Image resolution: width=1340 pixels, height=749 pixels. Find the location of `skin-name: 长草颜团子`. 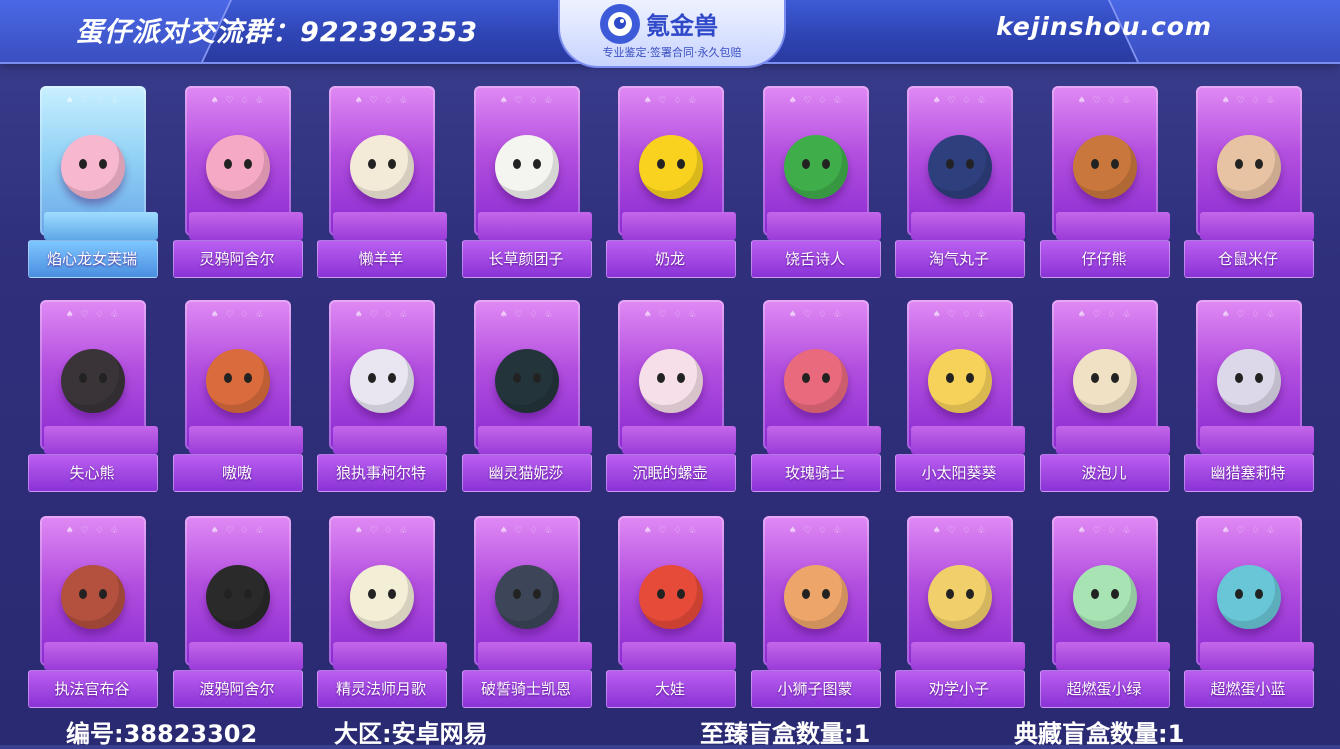

skin-name: 长草颜团子 is located at coordinates (526, 259).